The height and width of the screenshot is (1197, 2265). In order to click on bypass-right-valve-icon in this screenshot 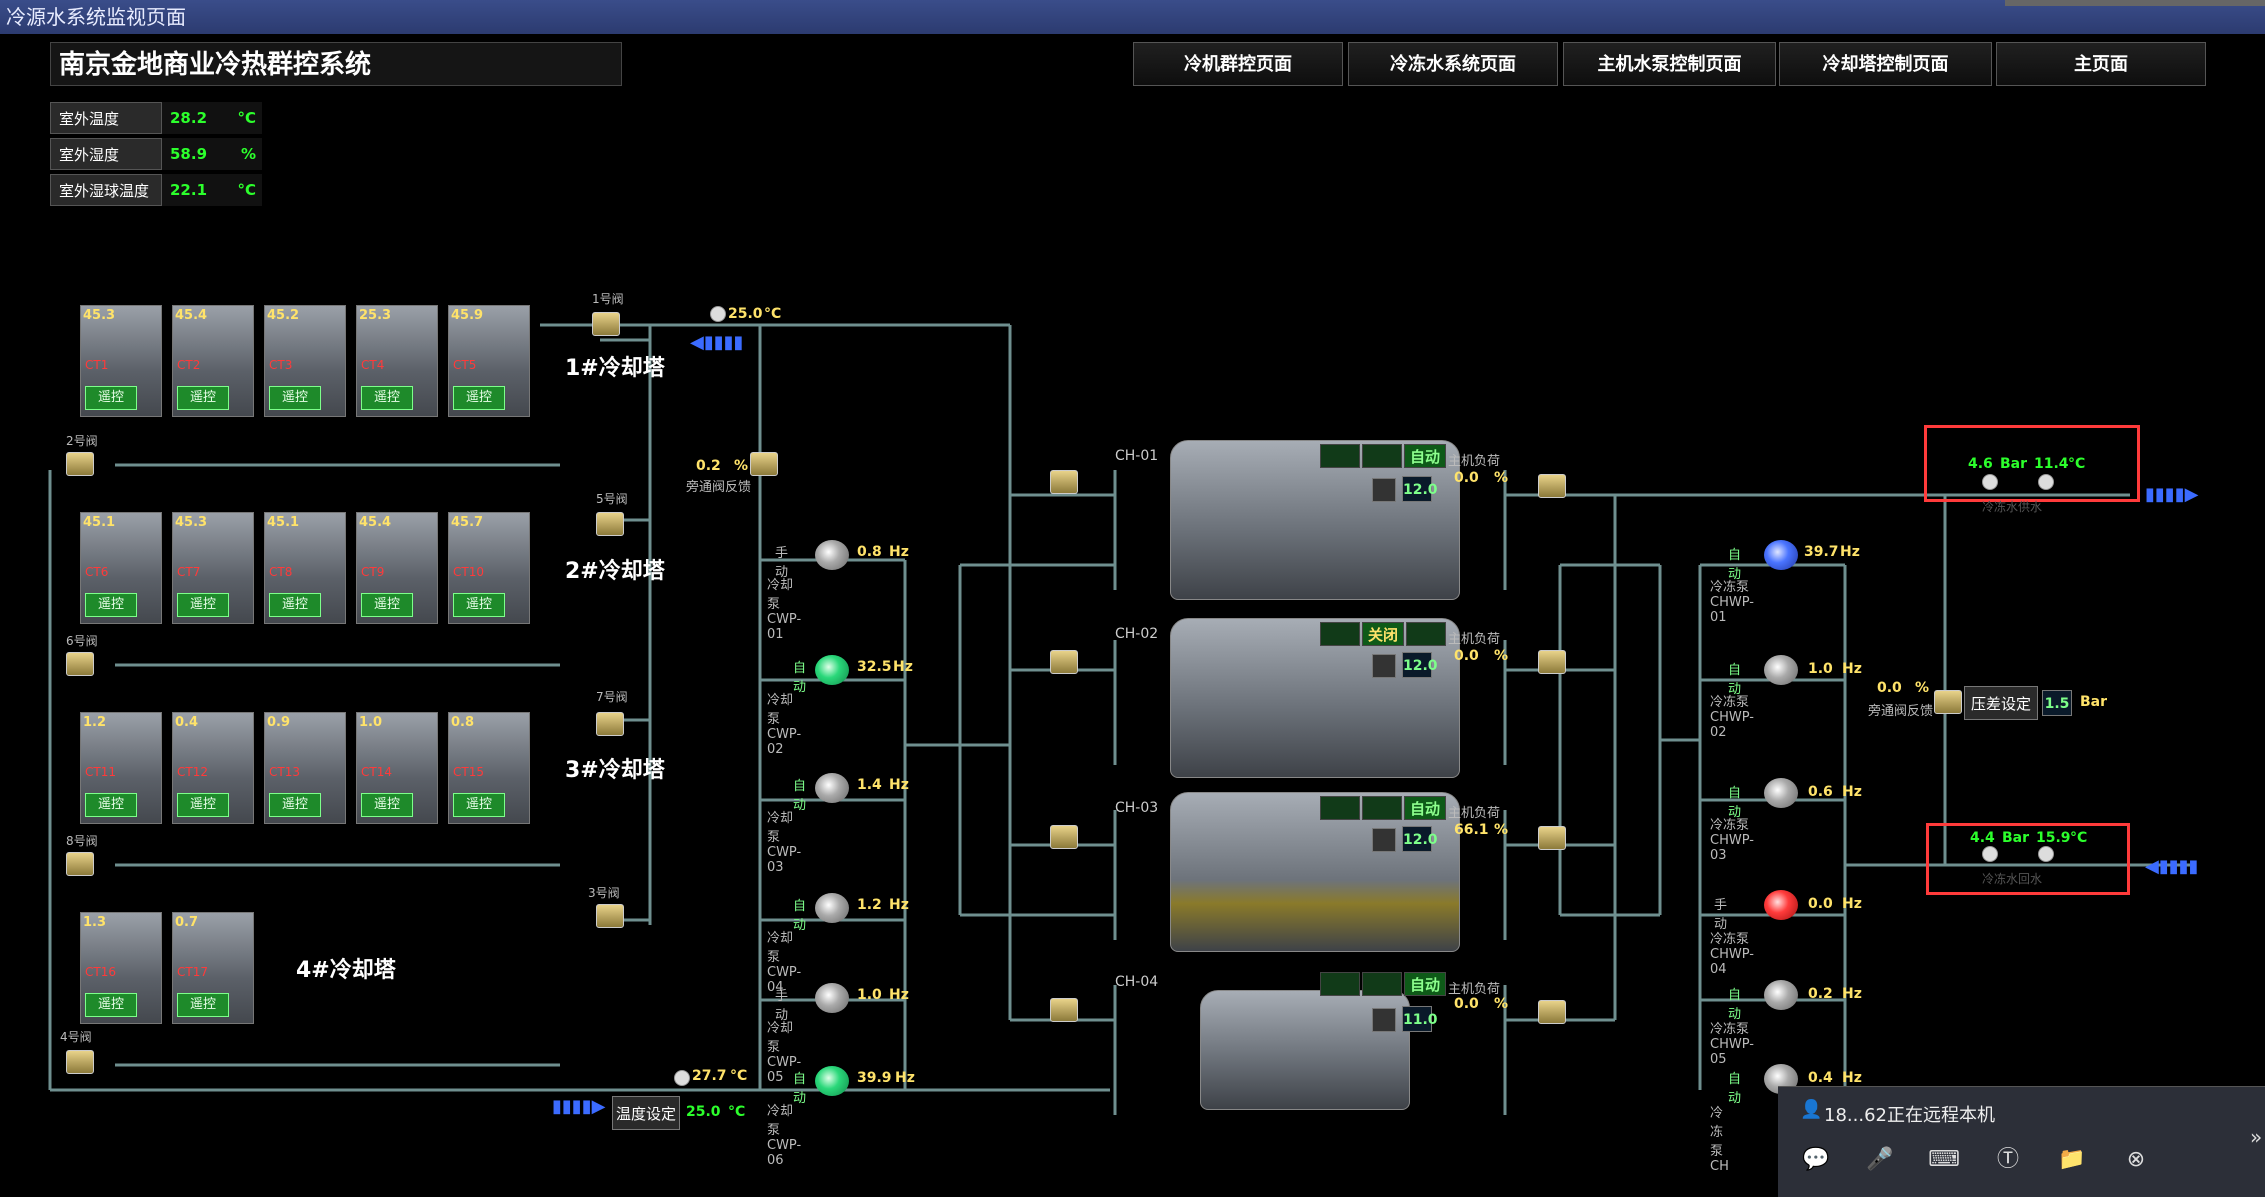, I will do `click(1948, 702)`.